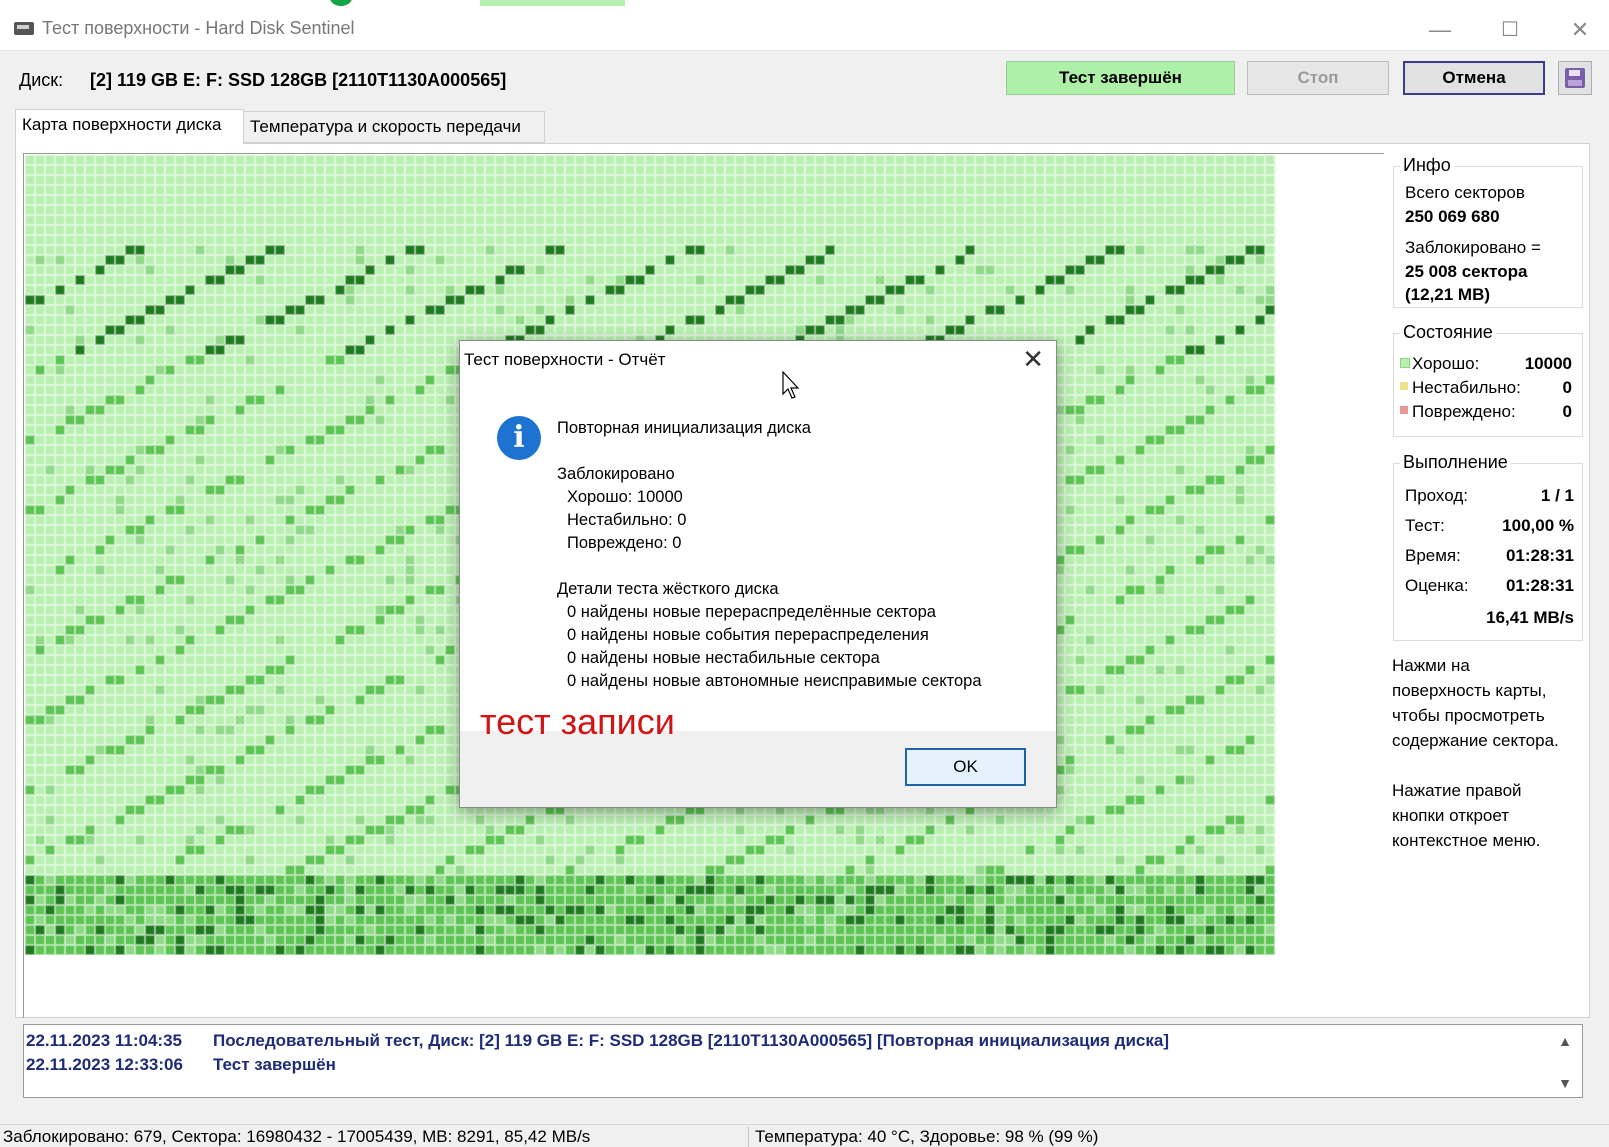 This screenshot has height=1147, width=1609. What do you see at coordinates (129, 126) in the screenshot?
I see `tab-surface-map: Карта поверхности диска` at bounding box center [129, 126].